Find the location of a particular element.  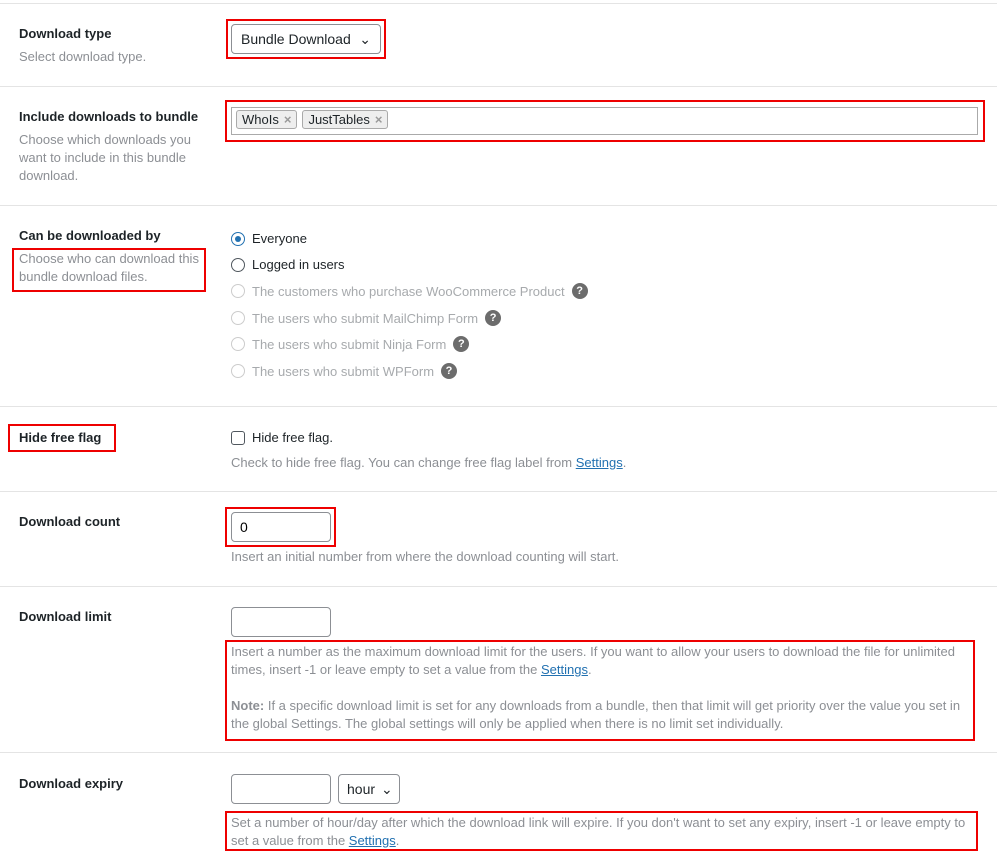

bundle-multiselect: WhoIs × JustTables × is located at coordinates (604, 121).